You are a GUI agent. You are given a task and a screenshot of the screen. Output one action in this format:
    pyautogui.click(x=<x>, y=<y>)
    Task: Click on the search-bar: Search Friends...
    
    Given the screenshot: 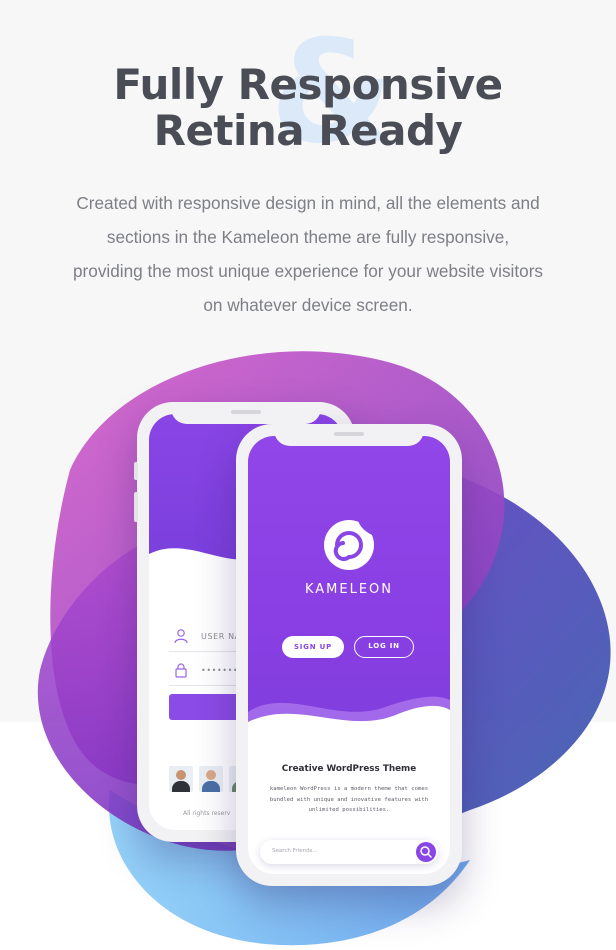 What is the action you would take?
    pyautogui.click(x=349, y=852)
    